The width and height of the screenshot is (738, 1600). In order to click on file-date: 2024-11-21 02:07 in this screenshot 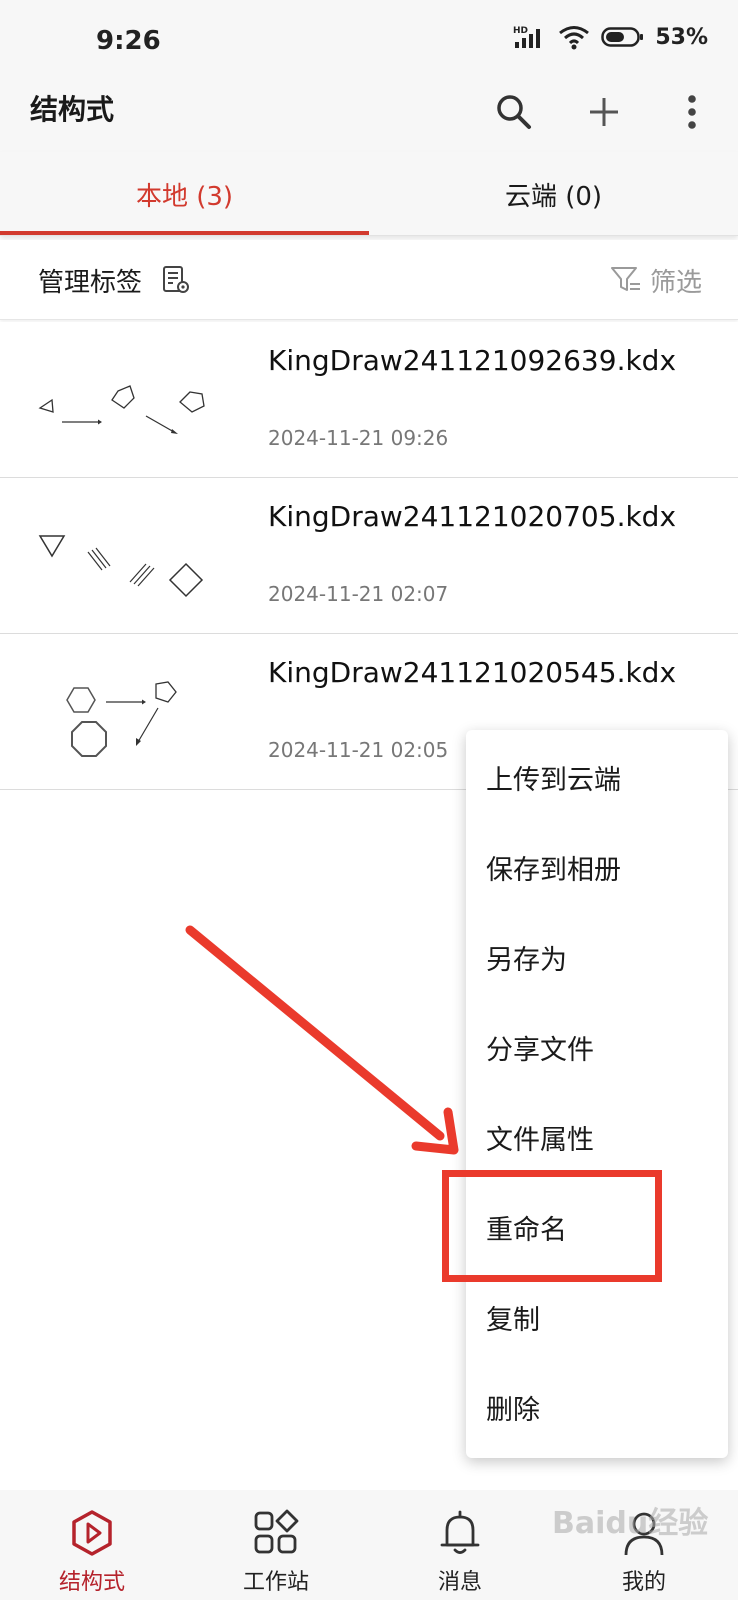, I will do `click(358, 594)`.